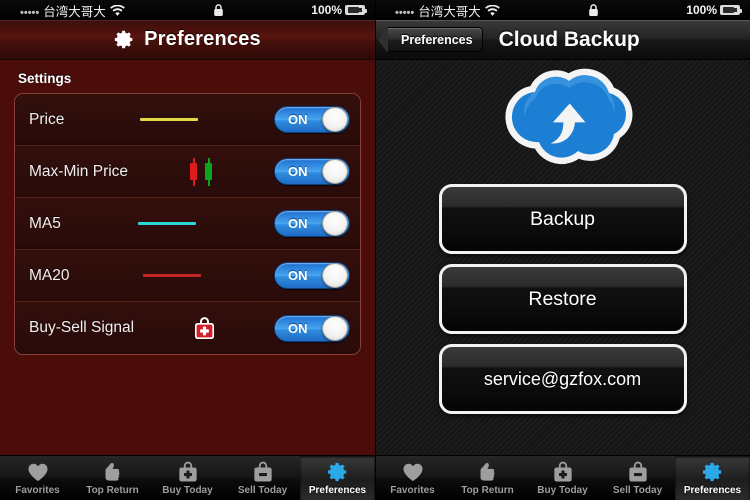  Describe the element at coordinates (638, 472) in the screenshot. I see `bag-minus-icon` at that location.